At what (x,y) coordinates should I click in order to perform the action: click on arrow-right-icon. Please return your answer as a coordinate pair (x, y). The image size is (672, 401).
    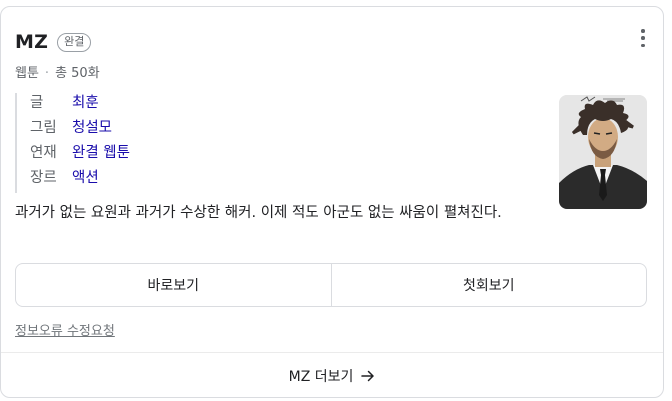
    Looking at the image, I should click on (368, 376).